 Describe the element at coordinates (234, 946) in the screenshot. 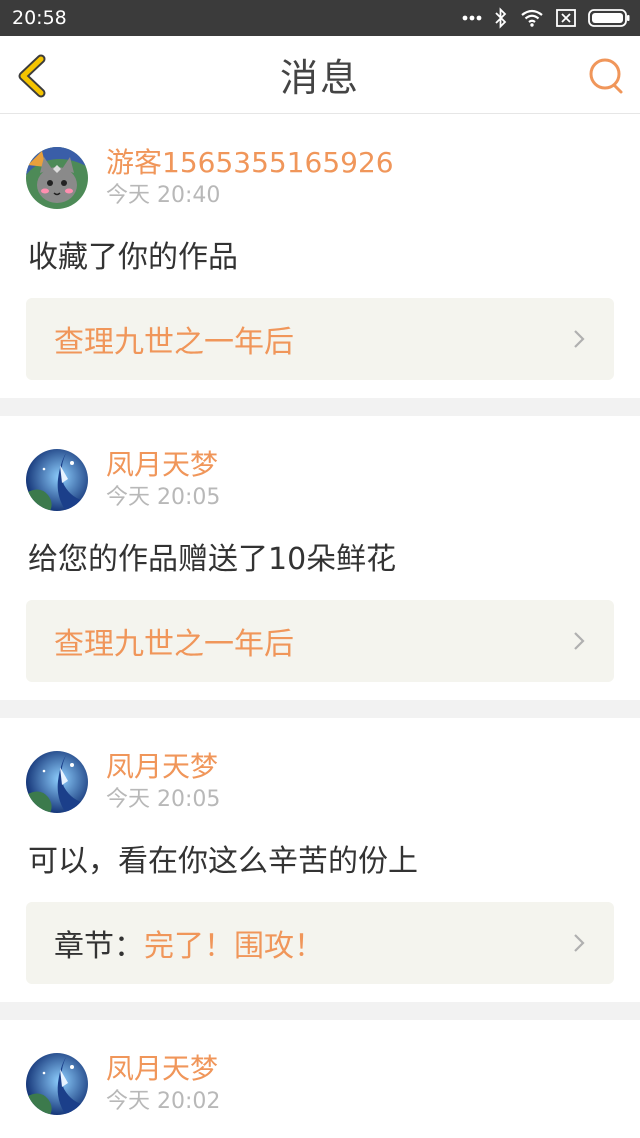

I see `work-link-title: 完了！围攻！` at that location.